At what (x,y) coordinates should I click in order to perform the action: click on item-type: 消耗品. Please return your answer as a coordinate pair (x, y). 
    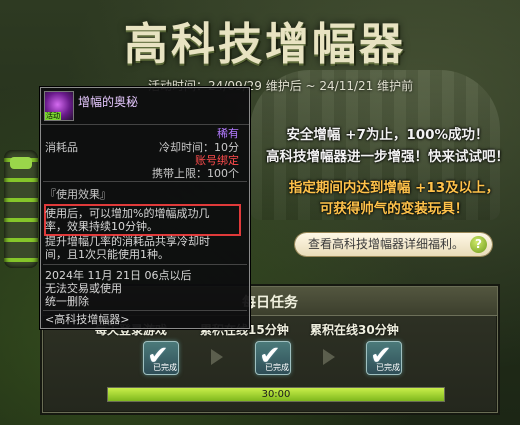
    Looking at the image, I should click on (61, 147).